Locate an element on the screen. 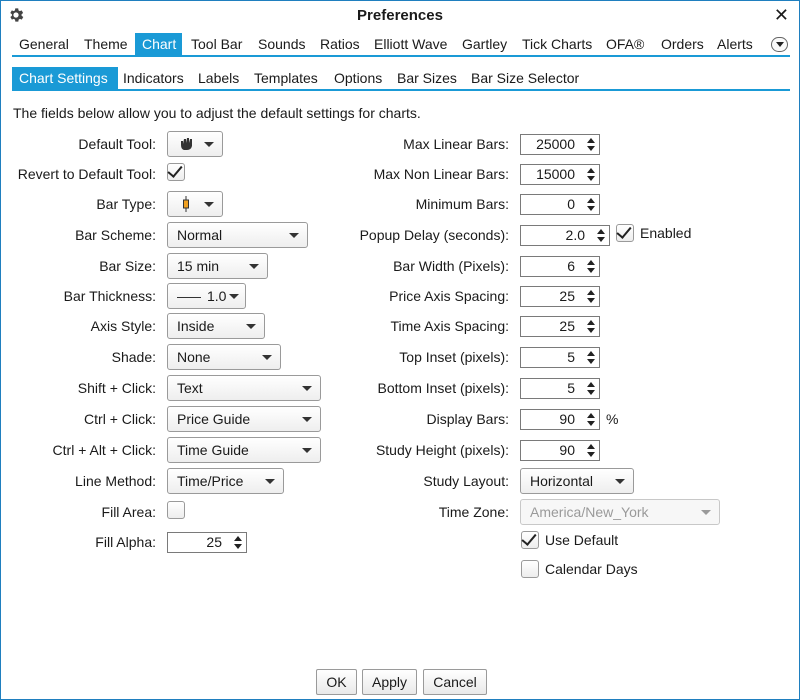  revert-default-tool-checkbox is located at coordinates (176, 171).